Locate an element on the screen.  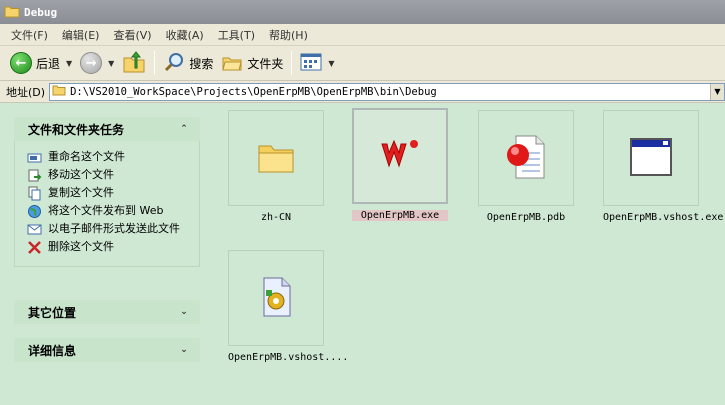
back-arrow-icon: ← is located at coordinates (21, 63).